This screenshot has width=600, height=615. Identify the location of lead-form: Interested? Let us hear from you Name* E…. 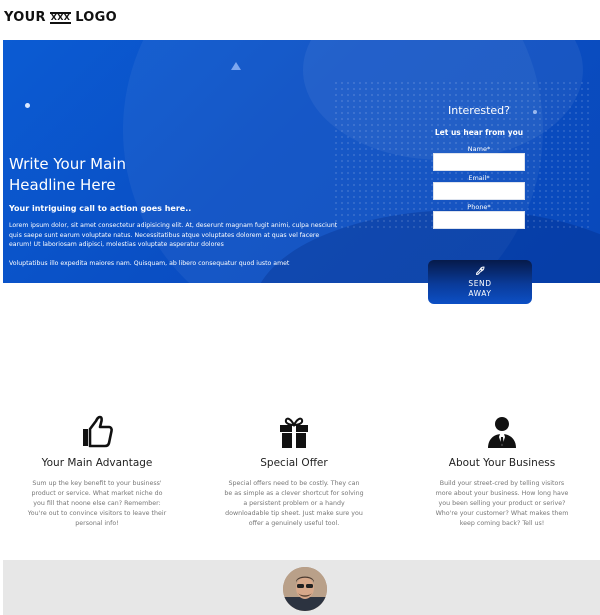
(479, 166).